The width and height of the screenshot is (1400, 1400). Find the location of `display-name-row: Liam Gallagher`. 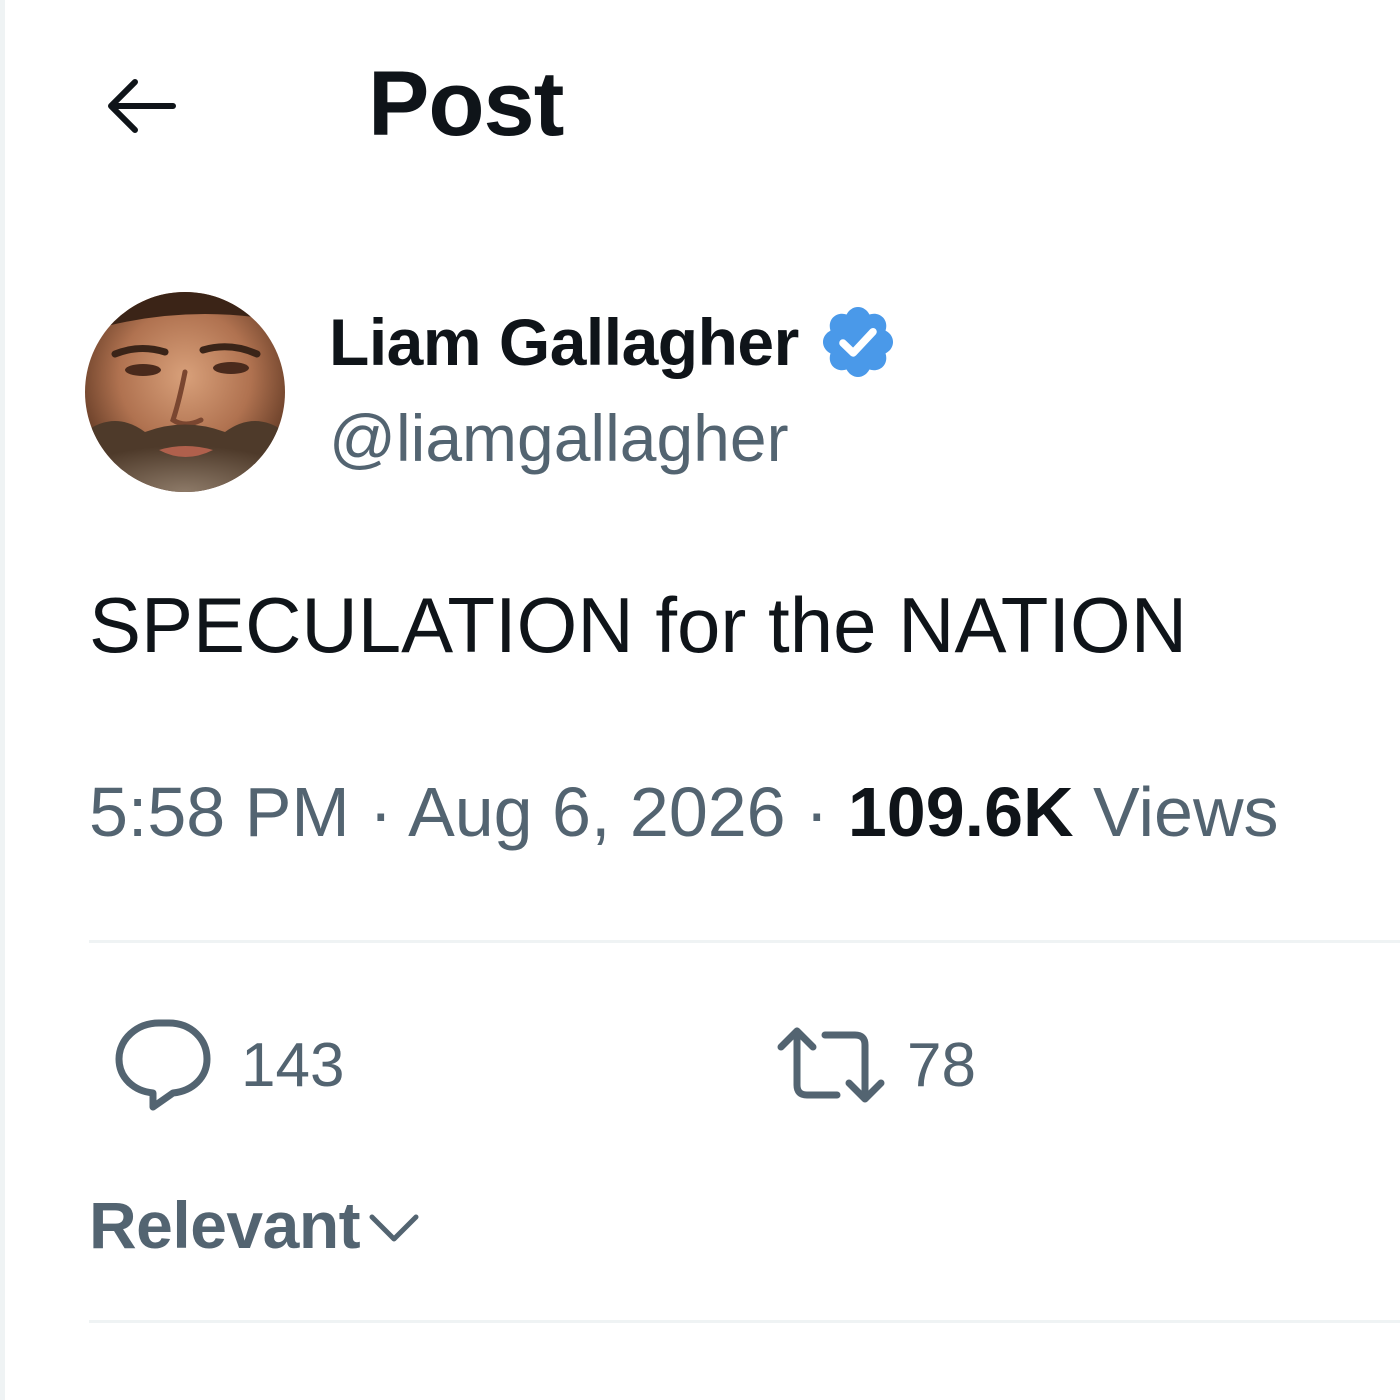

display-name-row: Liam Gallagher is located at coordinates (614, 342).